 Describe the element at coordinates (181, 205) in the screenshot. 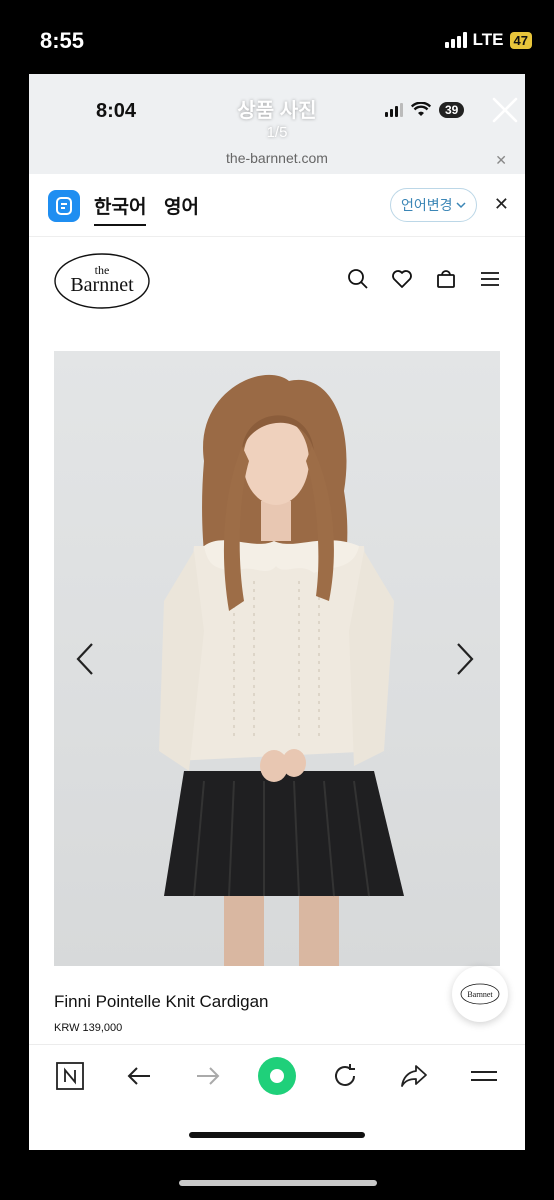

I see `tab-english: 영어` at that location.